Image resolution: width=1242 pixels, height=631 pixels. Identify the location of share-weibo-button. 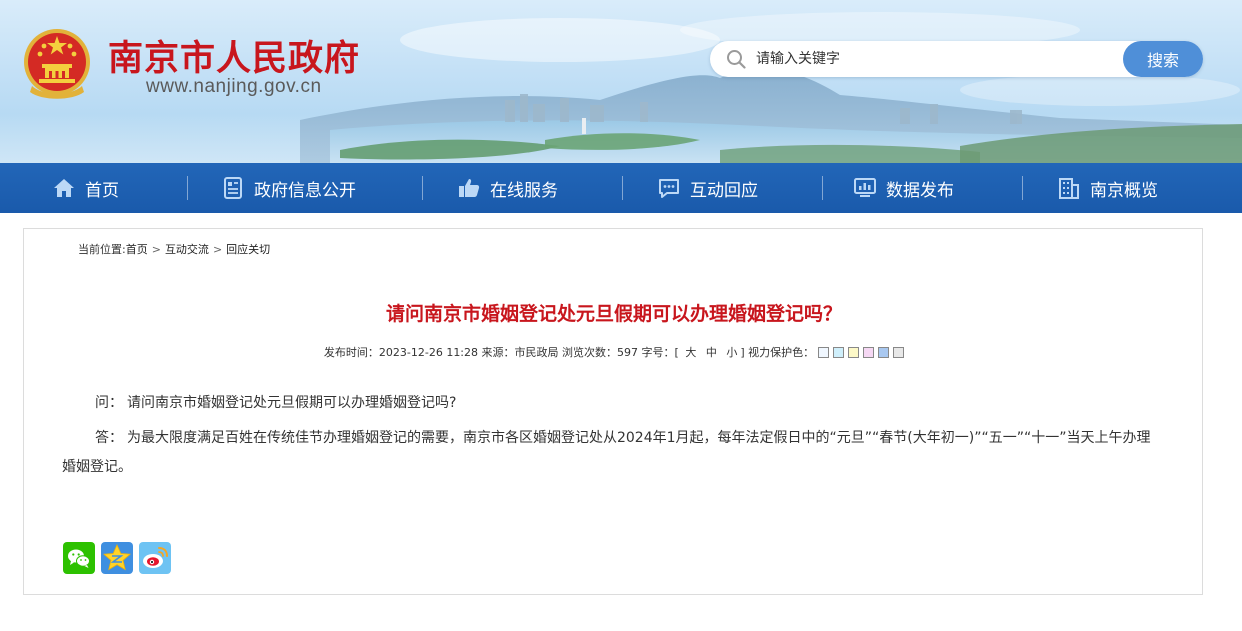
(155, 558).